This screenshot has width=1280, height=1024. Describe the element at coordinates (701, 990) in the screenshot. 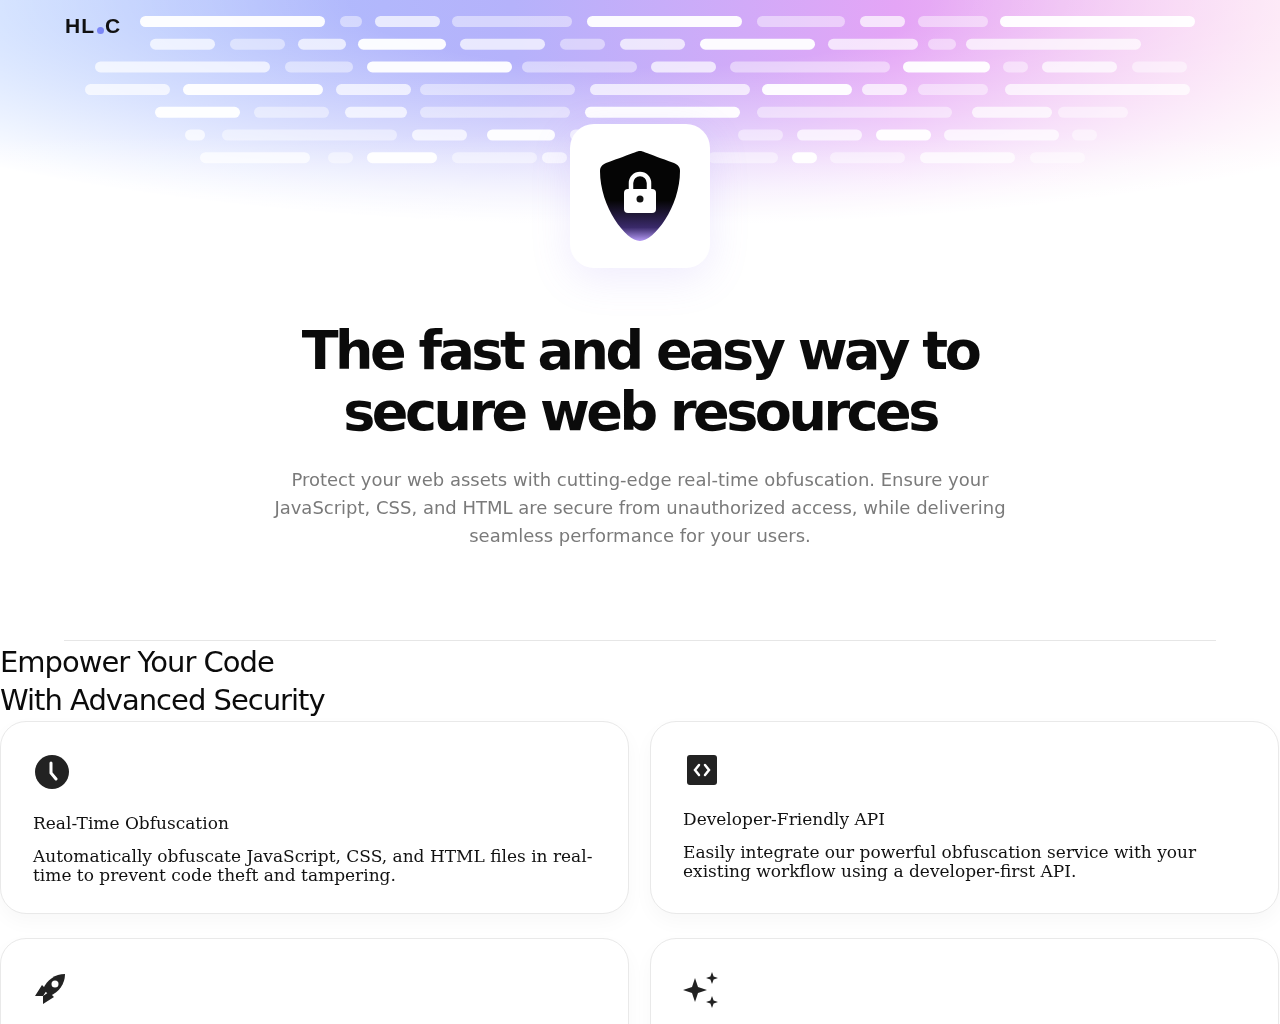

I see `sparkles-icon` at that location.